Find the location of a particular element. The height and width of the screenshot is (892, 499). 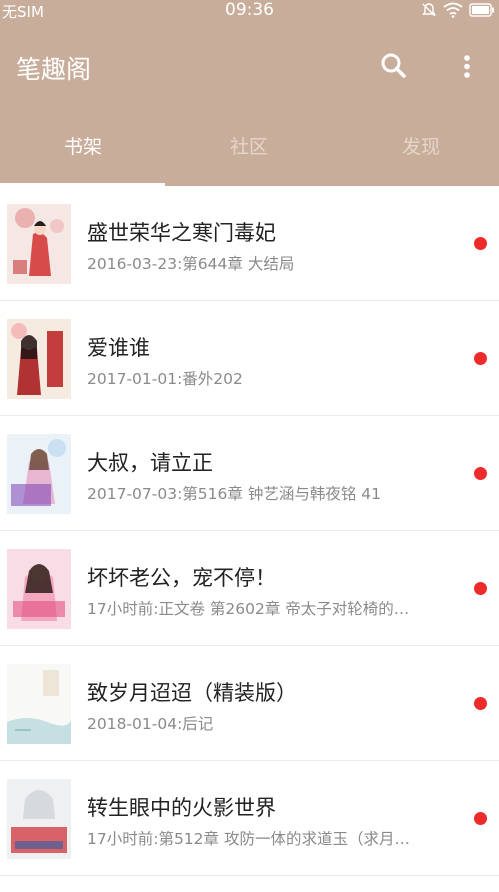

app-title: 笔趣阁 is located at coordinates (54, 69).